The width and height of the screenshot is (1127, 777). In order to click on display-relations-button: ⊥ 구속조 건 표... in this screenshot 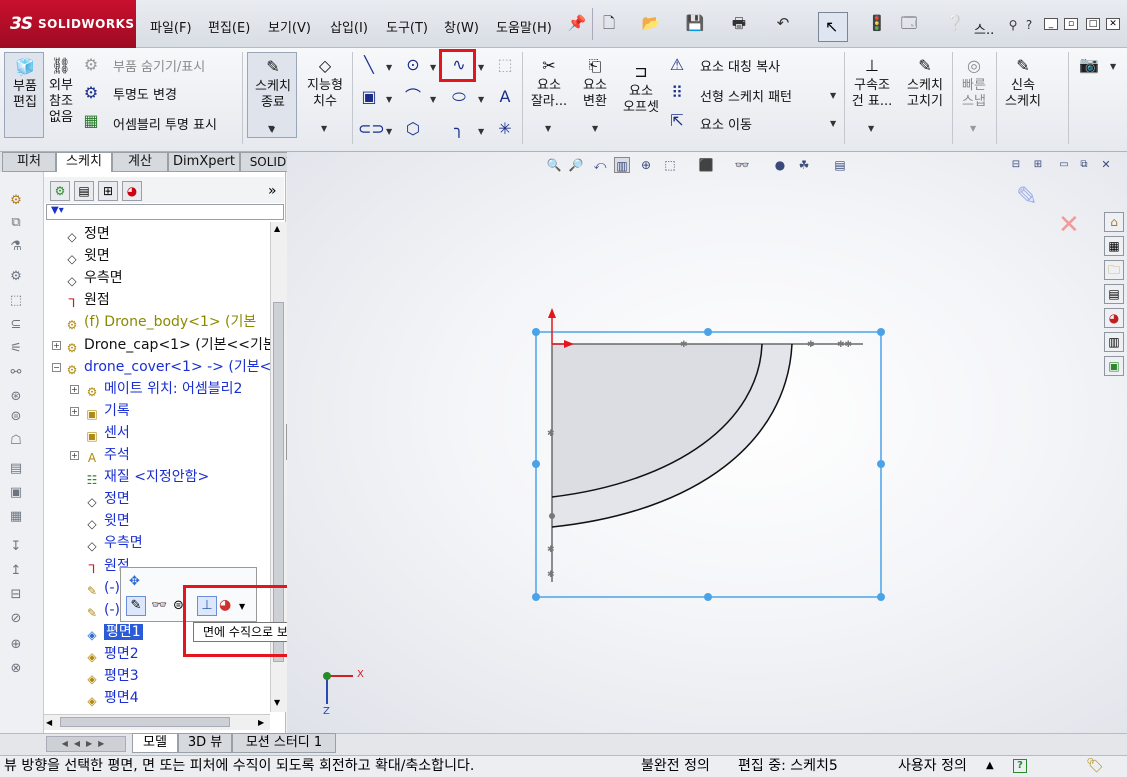, I will do `click(872, 83)`.